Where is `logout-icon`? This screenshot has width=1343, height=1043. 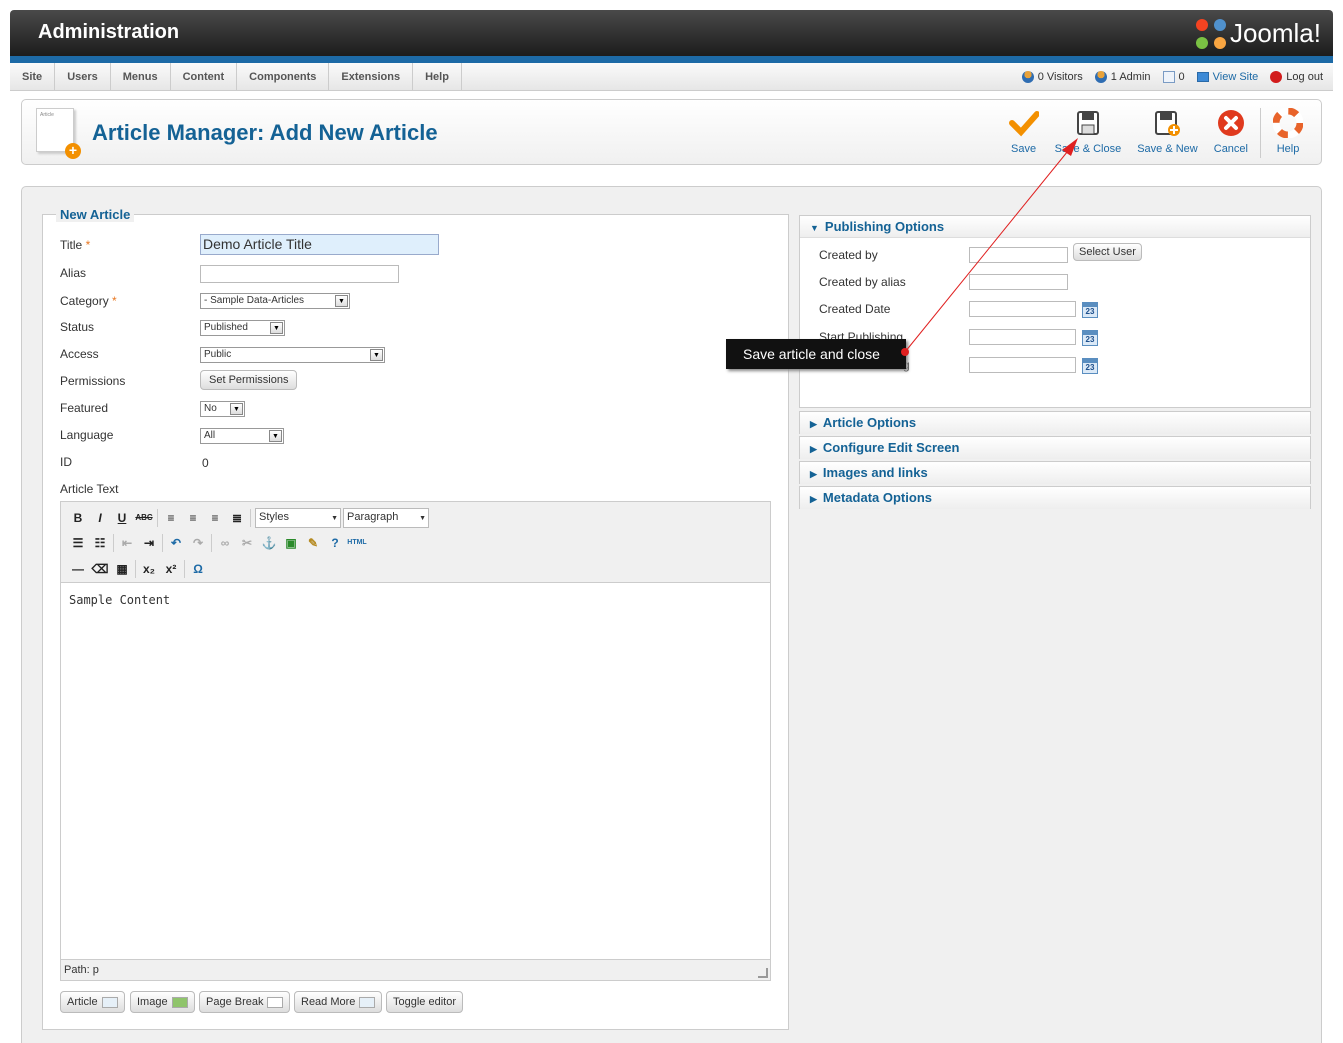
logout-icon is located at coordinates (1276, 77).